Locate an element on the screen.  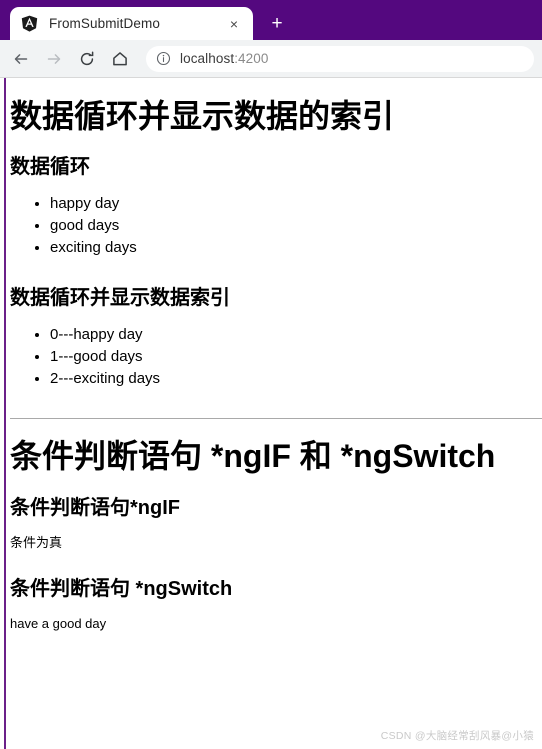
heading-ngif: 条件判断语句*ngIF is located at coordinates (95, 507).